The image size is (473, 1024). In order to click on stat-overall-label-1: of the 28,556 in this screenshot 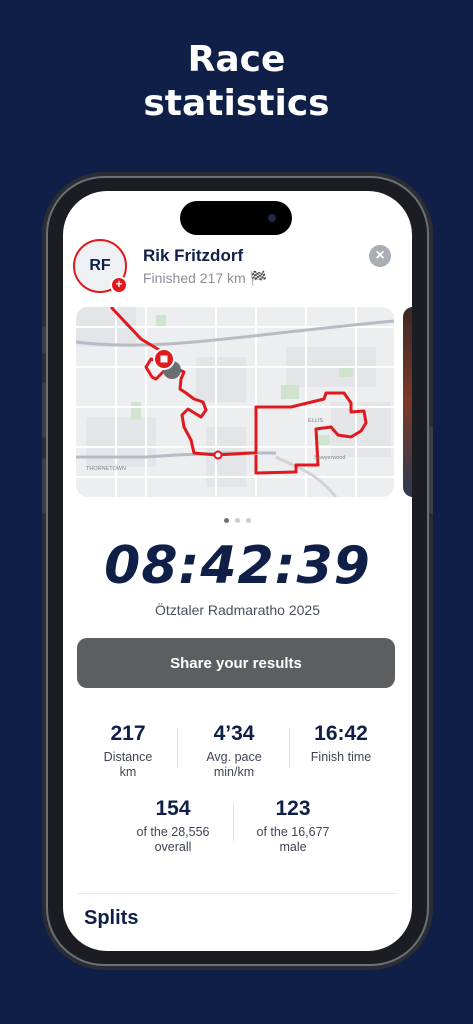, I will do `click(173, 832)`.